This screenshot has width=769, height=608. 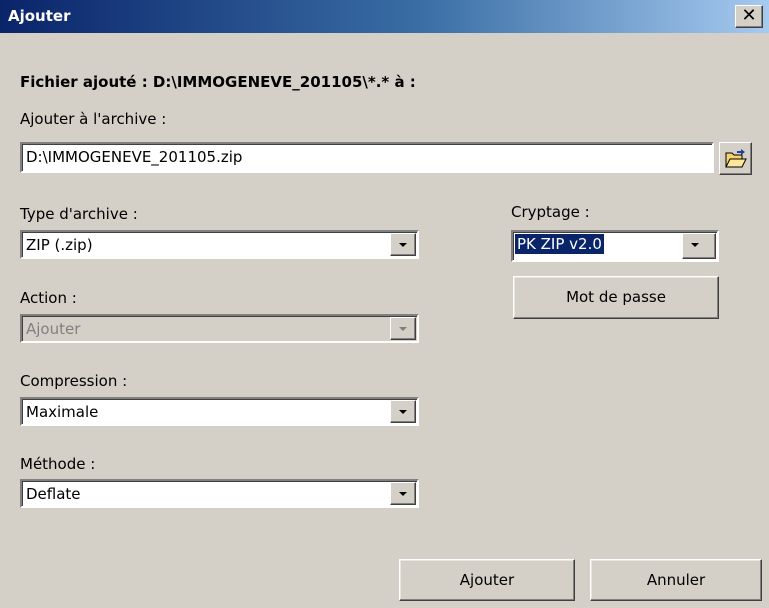 I want to click on password-button: Mot de passe, so click(x=616, y=297).